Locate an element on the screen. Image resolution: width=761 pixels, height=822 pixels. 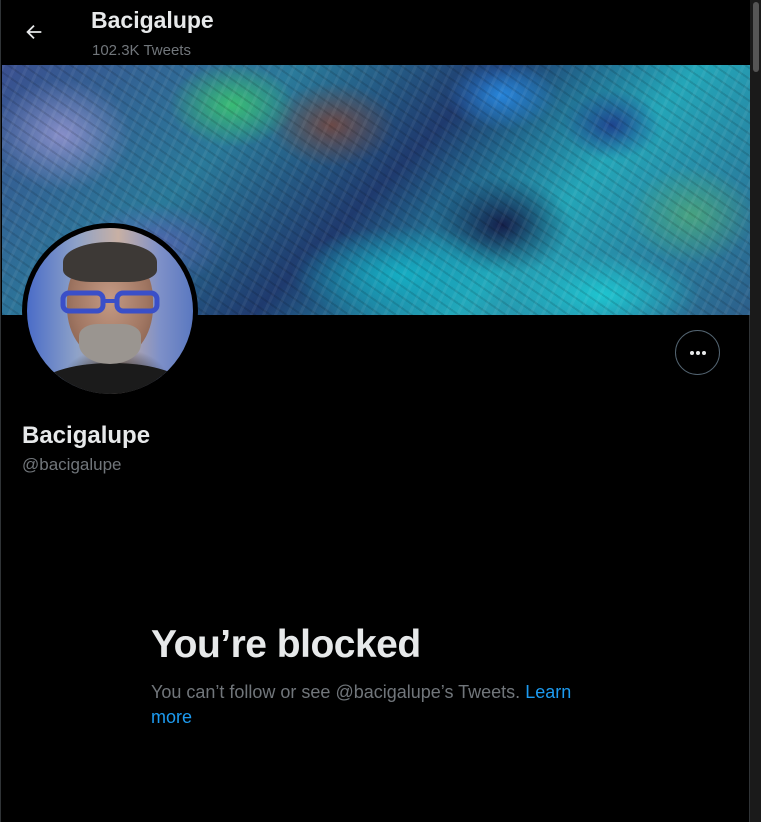
more-options-button is located at coordinates (697, 352).